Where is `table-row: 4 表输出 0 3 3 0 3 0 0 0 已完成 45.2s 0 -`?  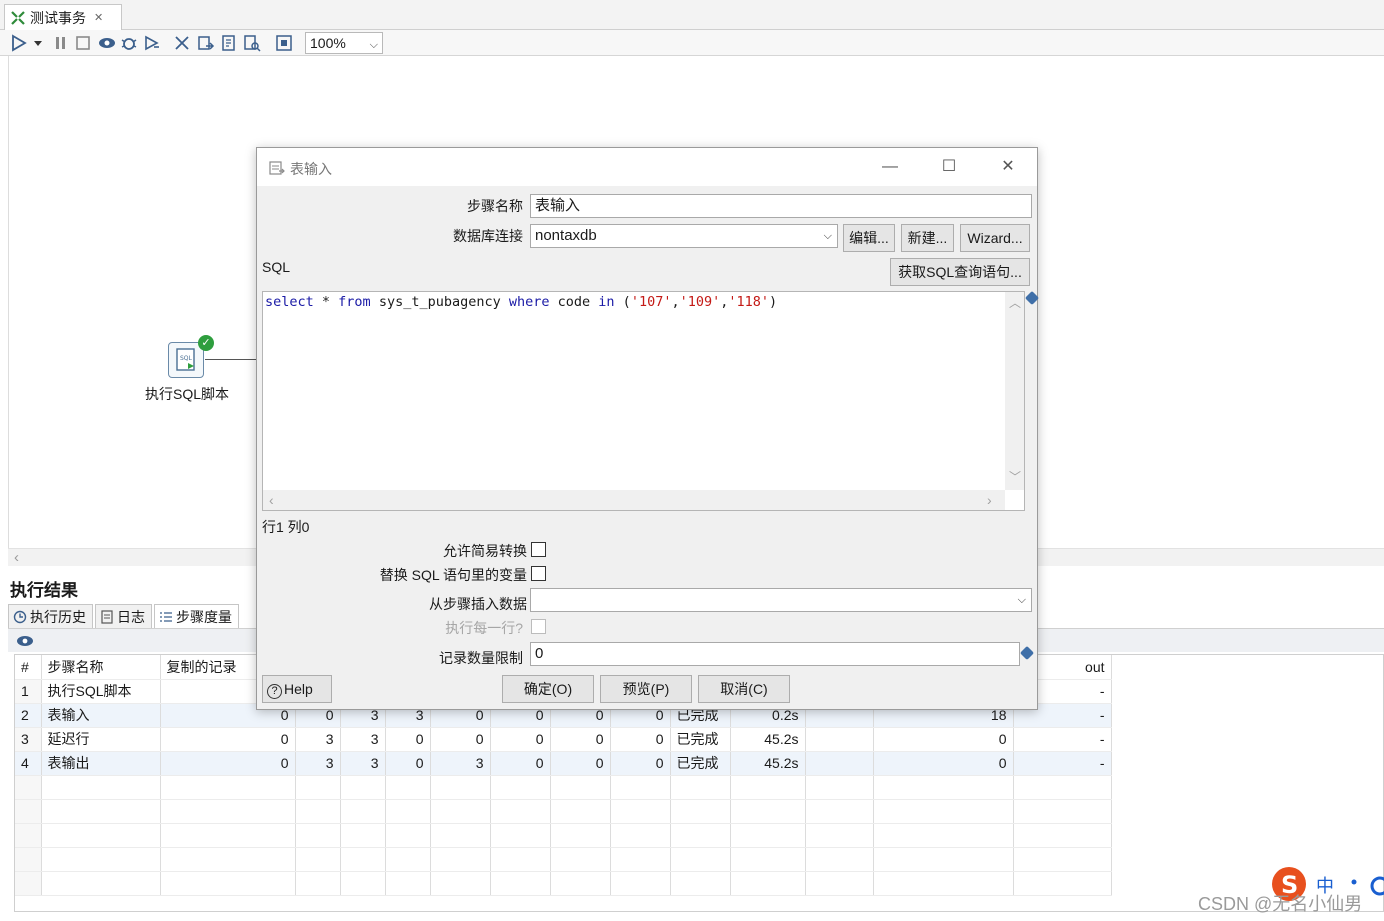 table-row: 4 表输出 0 3 3 0 3 0 0 0 已完成 45.2s 0 - is located at coordinates (563, 763).